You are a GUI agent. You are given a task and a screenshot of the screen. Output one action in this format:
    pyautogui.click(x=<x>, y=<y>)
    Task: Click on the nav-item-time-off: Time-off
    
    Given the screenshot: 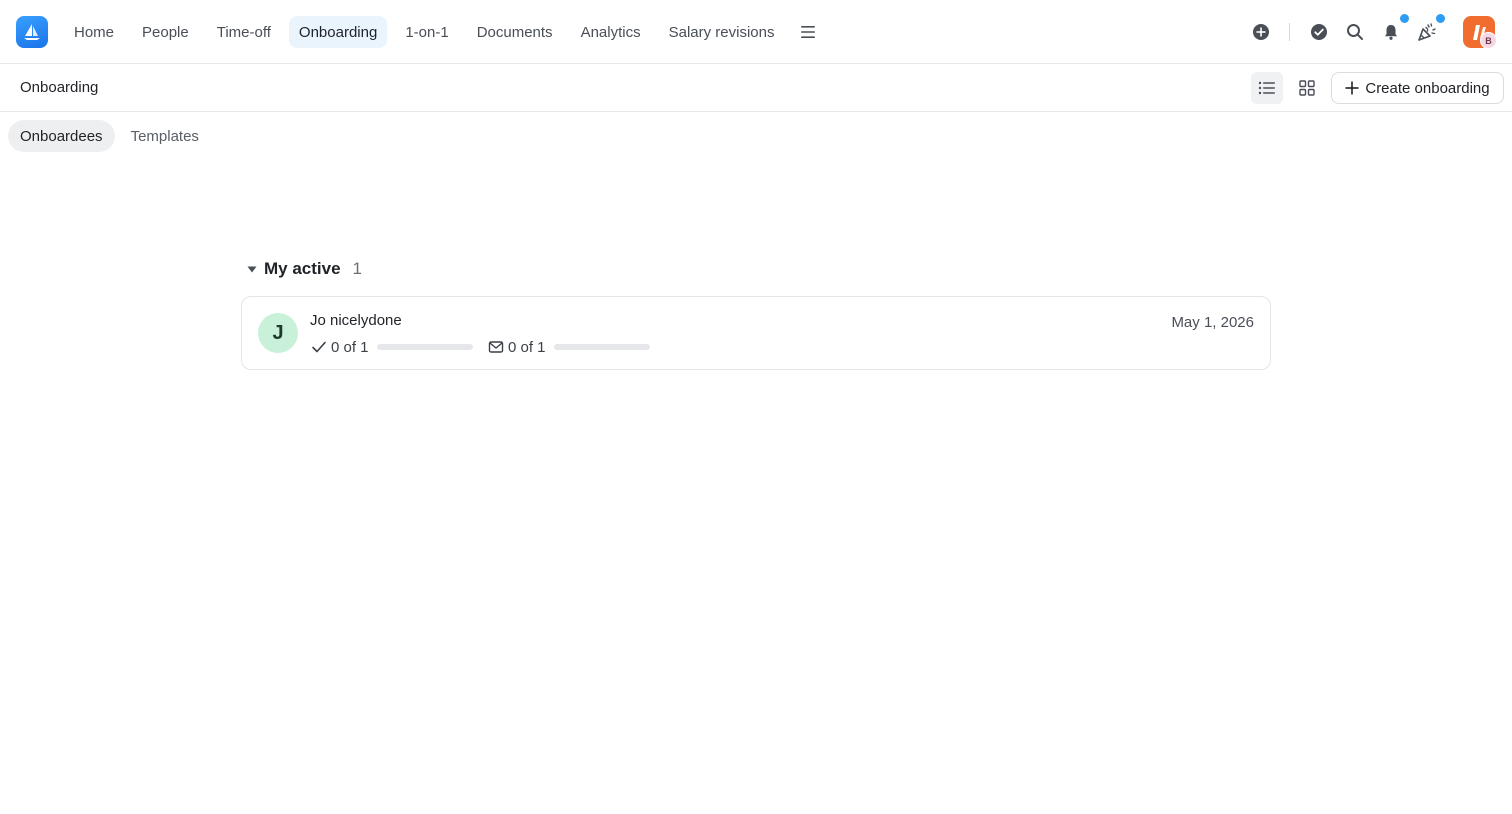 What is the action you would take?
    pyautogui.click(x=244, y=32)
    